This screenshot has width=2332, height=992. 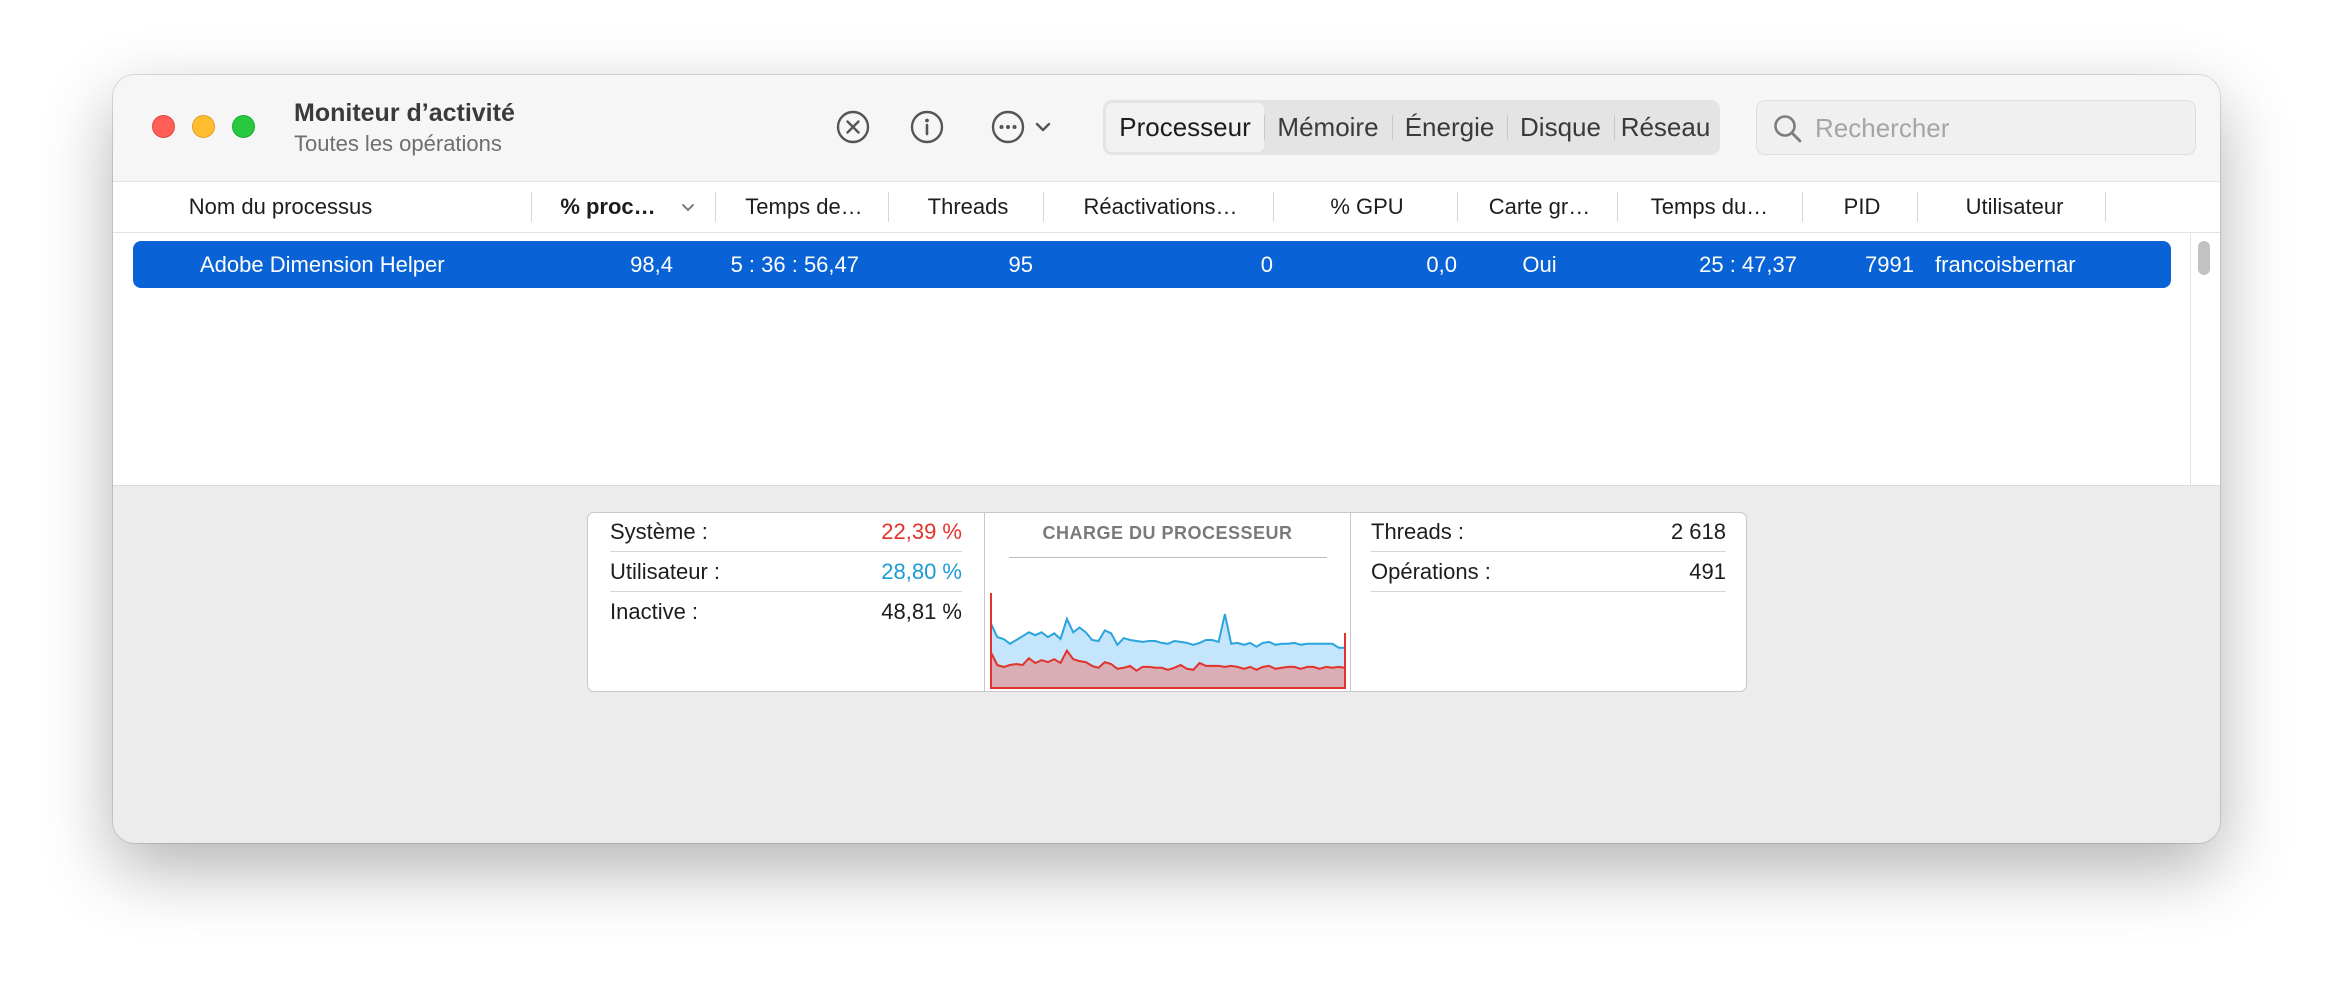 What do you see at coordinates (1707, 571) in the screenshot?
I see `stat-value-processes: 491` at bounding box center [1707, 571].